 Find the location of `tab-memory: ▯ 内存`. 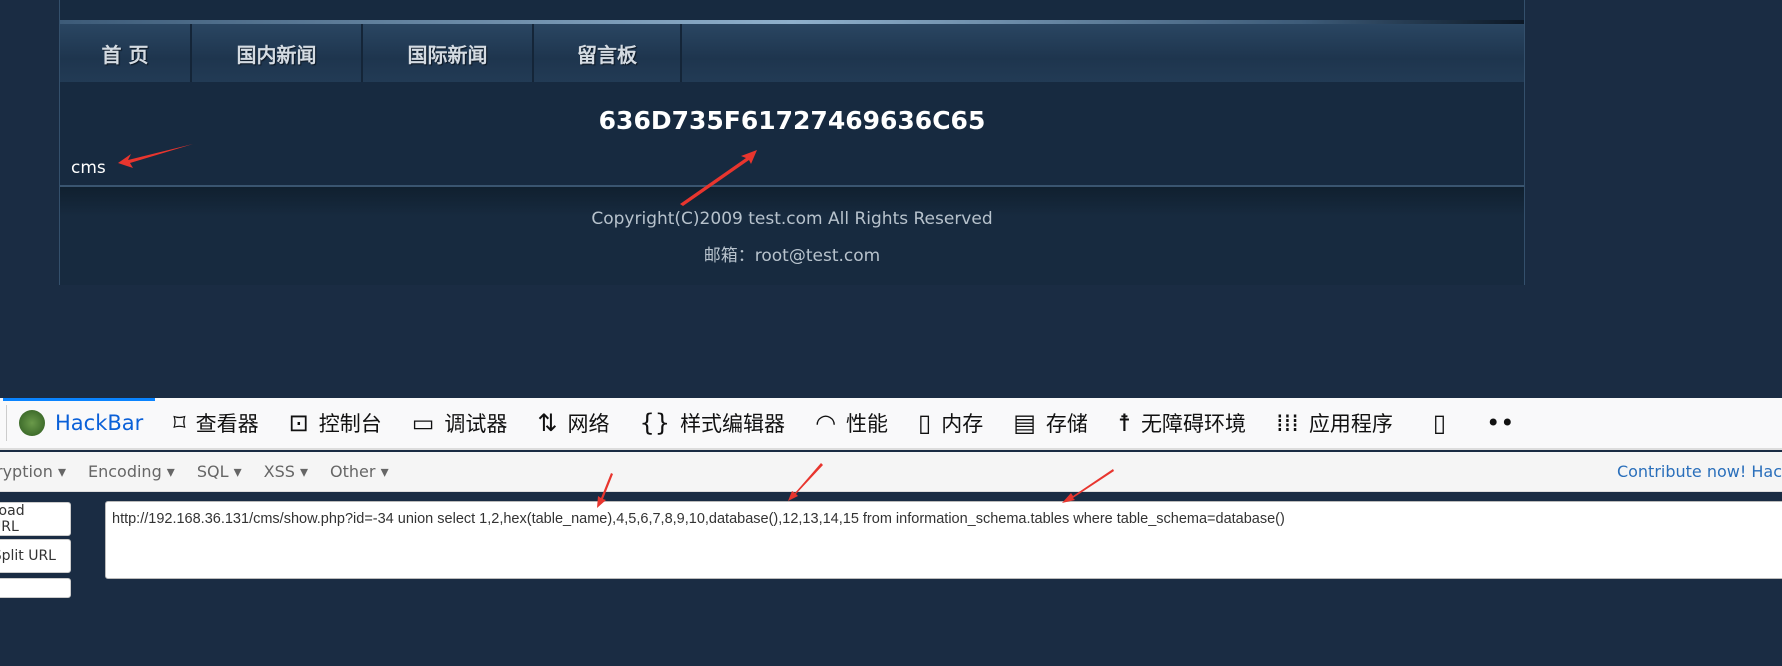

tab-memory: ▯ 内存 is located at coordinates (950, 423).